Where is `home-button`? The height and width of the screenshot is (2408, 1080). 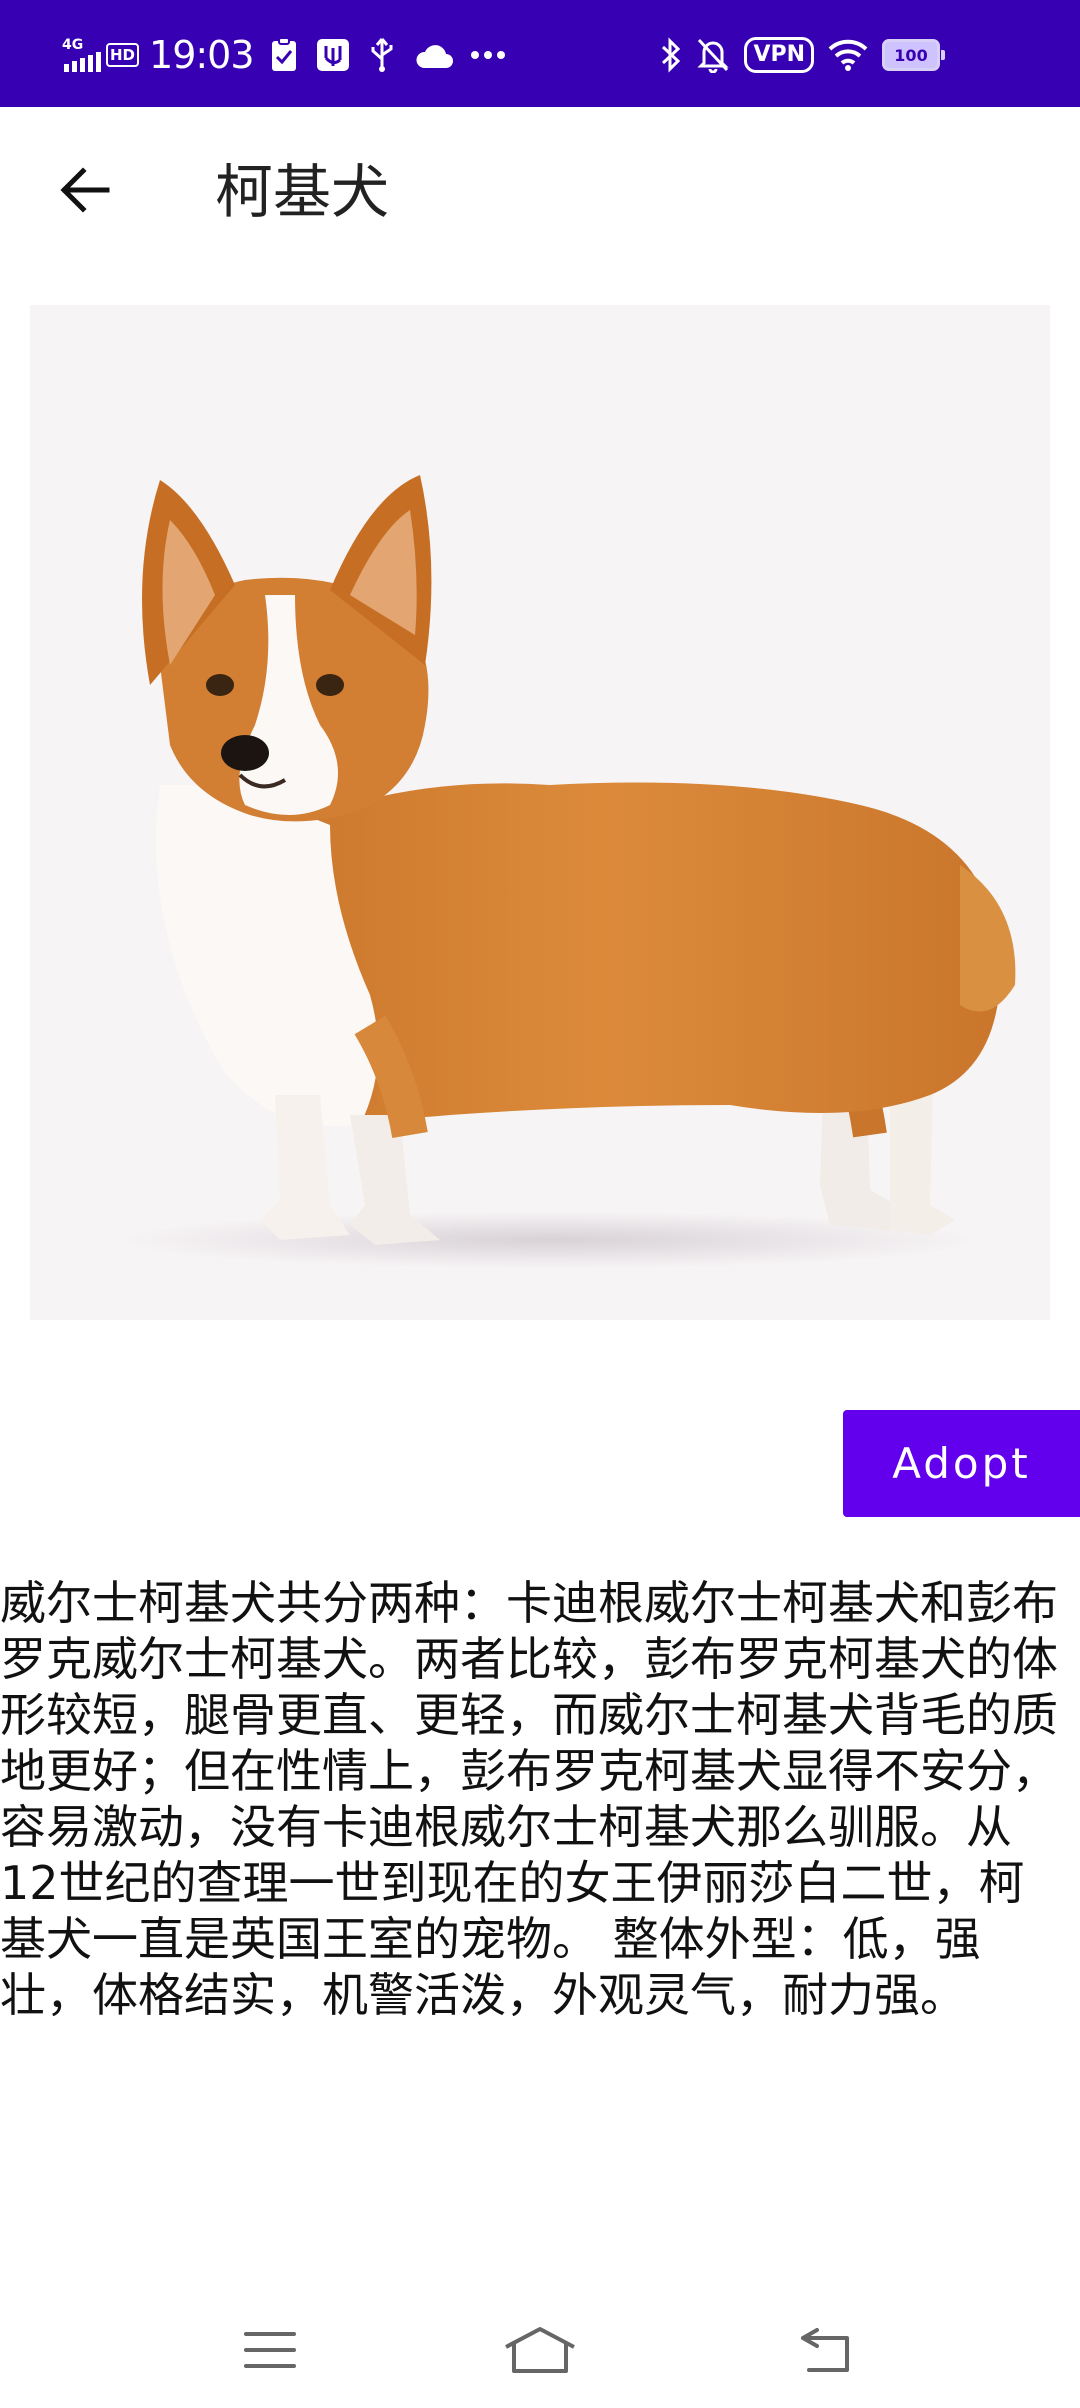
home-button is located at coordinates (540, 2350).